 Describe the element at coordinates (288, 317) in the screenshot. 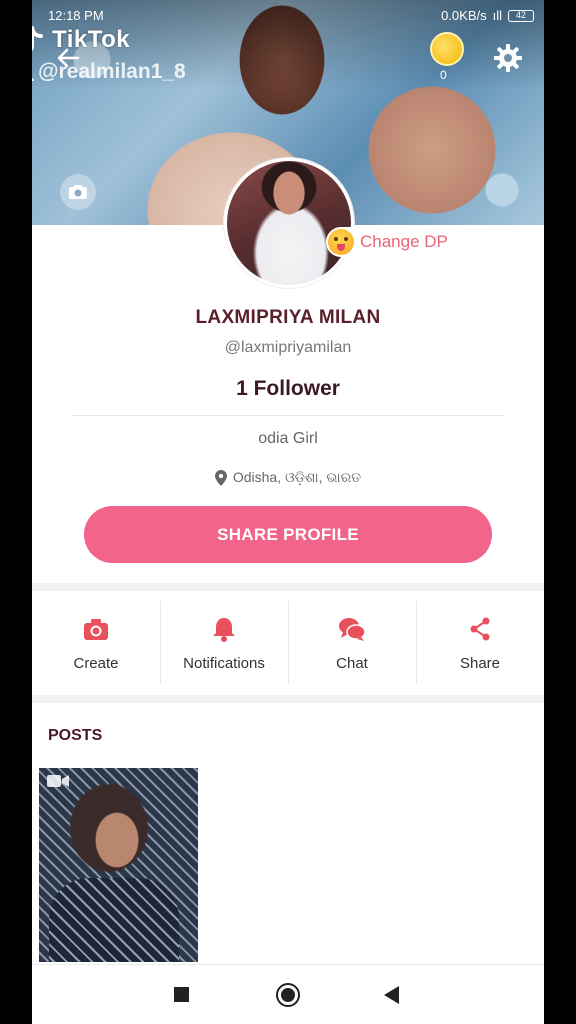

I see `profile-name: LAXMIPRIYA MILAN` at that location.